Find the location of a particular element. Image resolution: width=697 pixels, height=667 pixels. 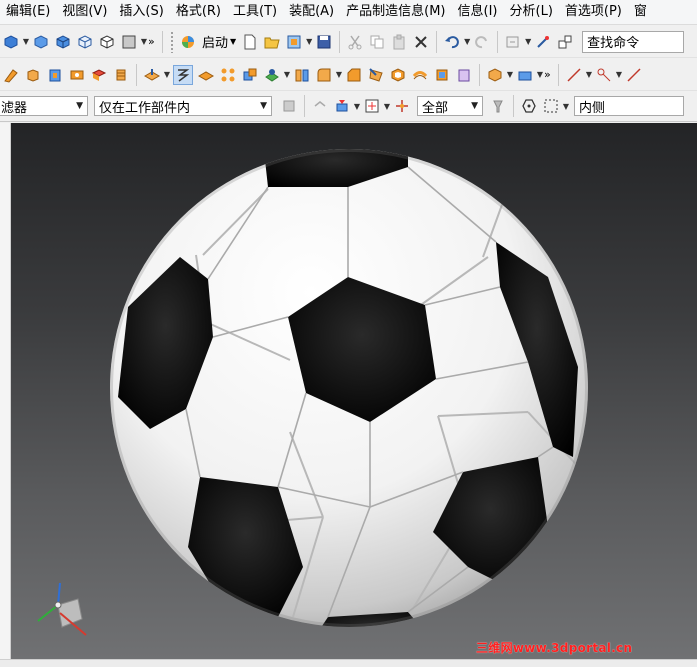

draft-icon is located at coordinates (376, 75).